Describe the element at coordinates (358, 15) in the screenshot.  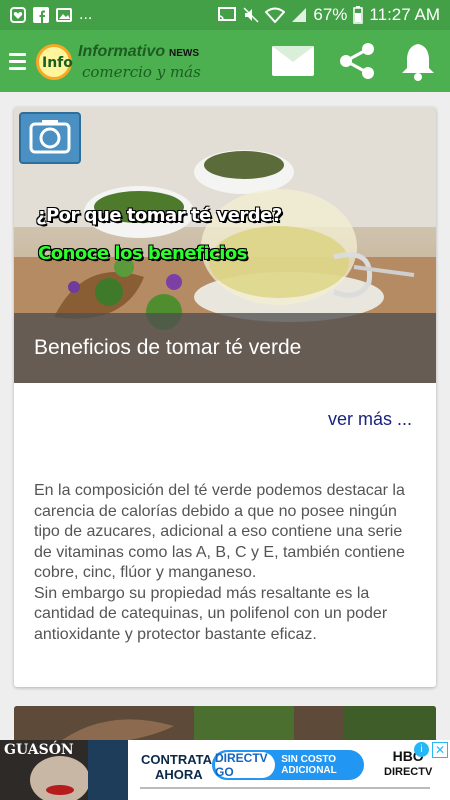
I see `battery-icon` at that location.